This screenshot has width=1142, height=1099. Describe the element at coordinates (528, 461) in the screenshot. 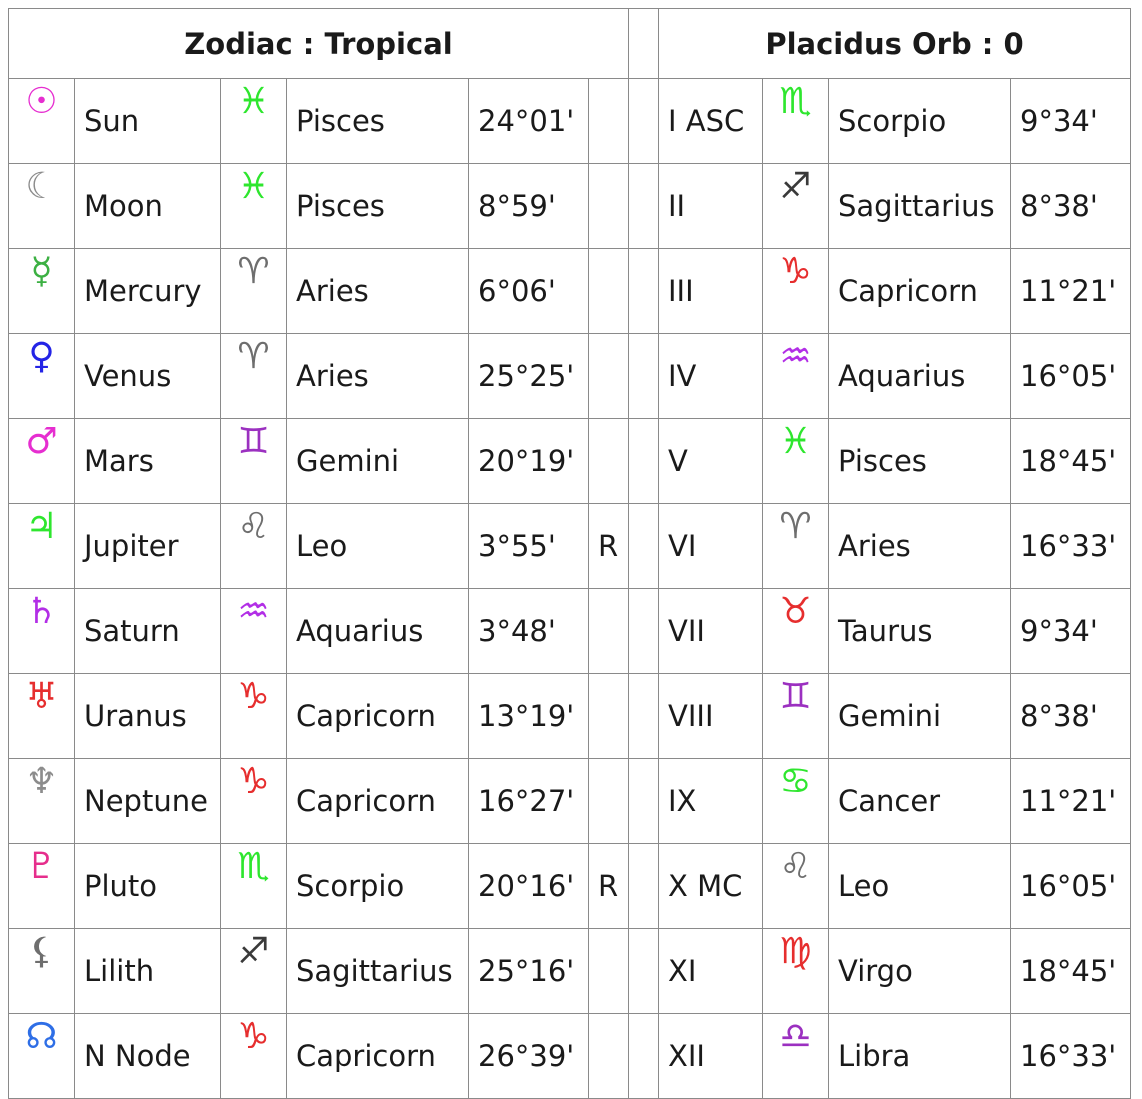

I see `planet-degree: 20°19'` at that location.